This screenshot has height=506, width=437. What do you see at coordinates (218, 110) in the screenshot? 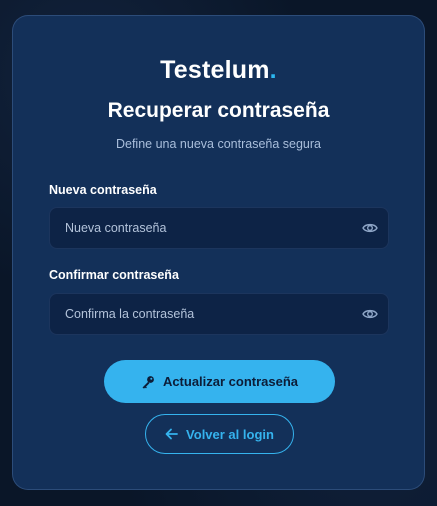
I see `page-title: Recuperar contraseña` at bounding box center [218, 110].